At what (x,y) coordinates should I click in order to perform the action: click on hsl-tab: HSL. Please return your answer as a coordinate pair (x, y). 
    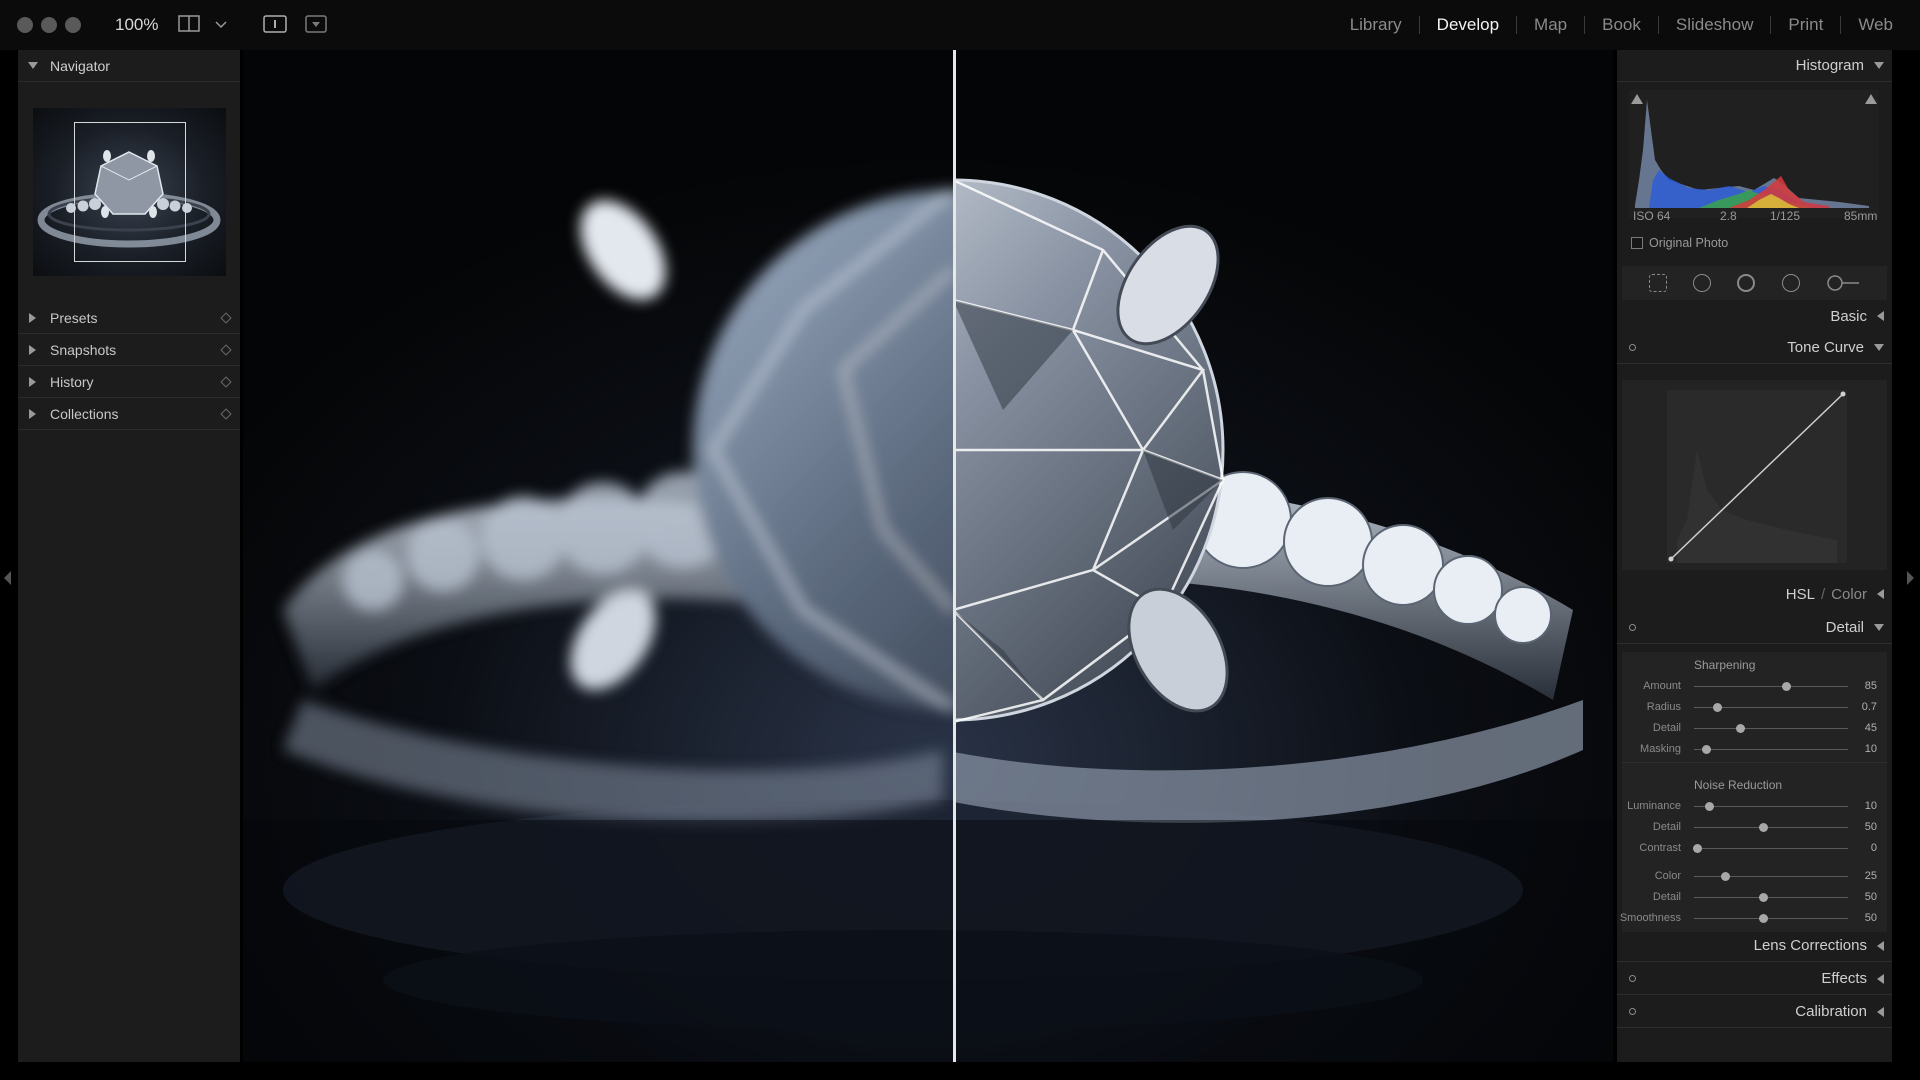
    Looking at the image, I should click on (1800, 594).